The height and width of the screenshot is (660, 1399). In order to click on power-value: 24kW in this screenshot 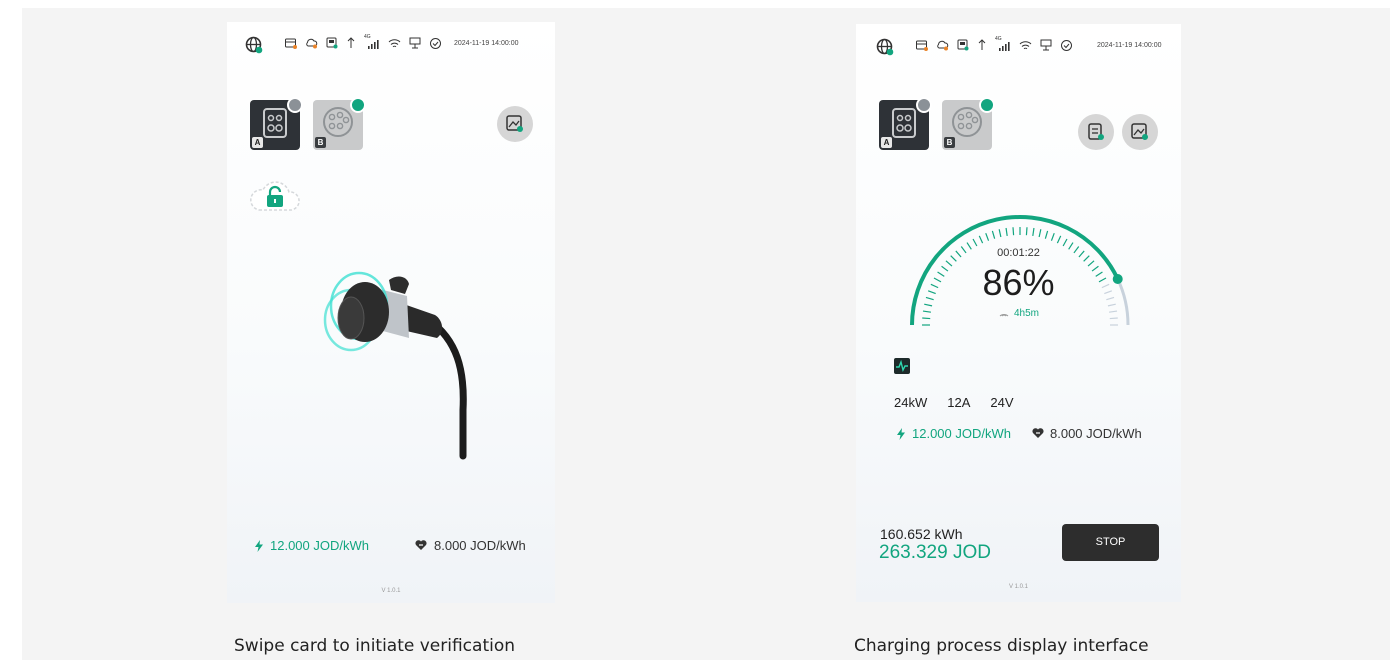, I will do `click(911, 402)`.